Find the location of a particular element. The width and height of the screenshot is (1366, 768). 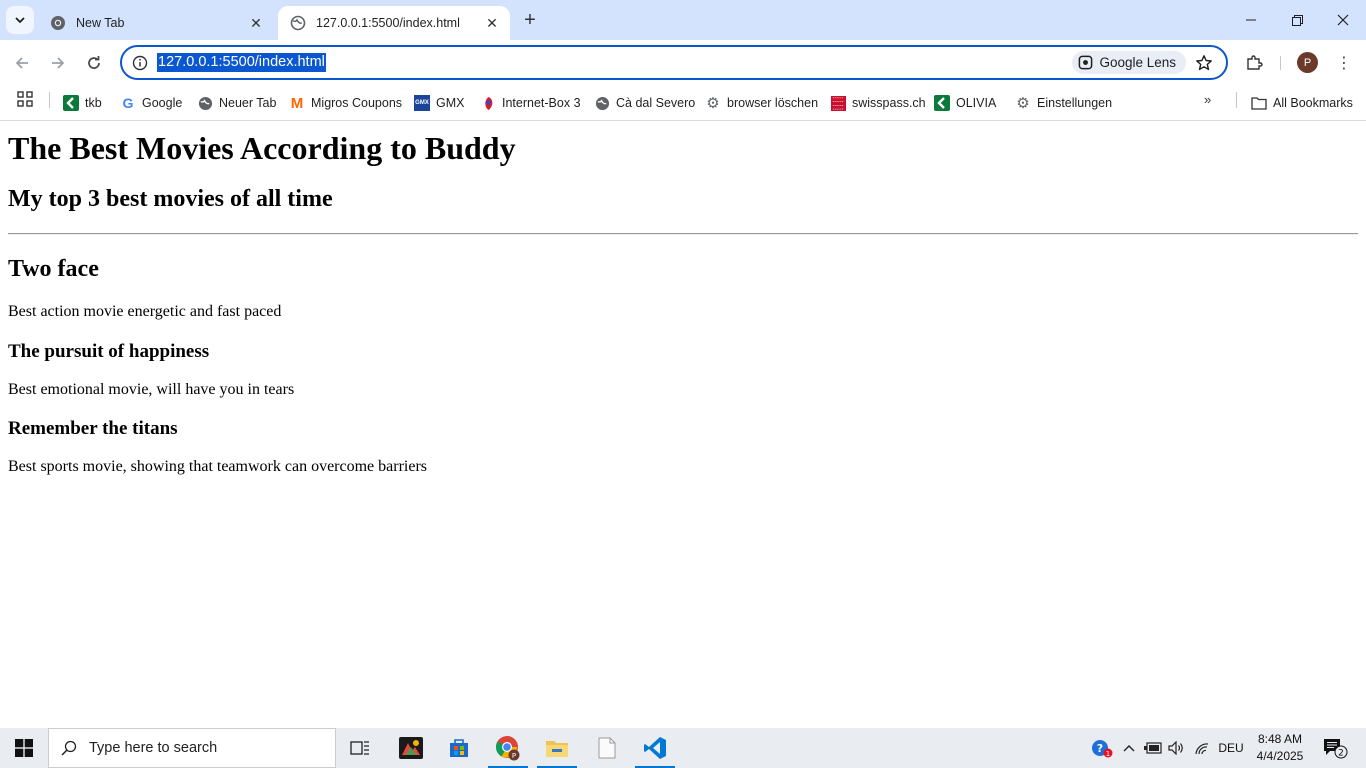

clock-time: 8:48 AM is located at coordinates (1280, 739).